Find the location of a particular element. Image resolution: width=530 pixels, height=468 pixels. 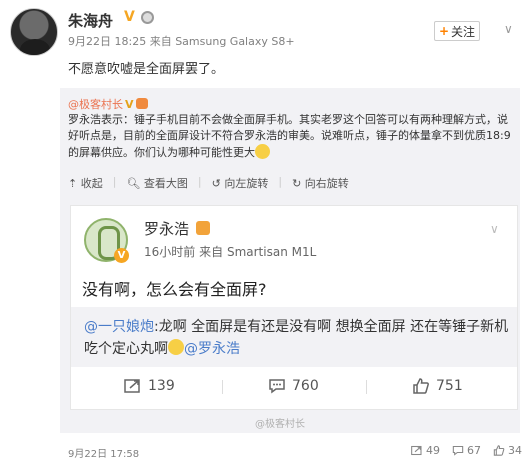

card-author-name: 罗永浩 is located at coordinates (167, 229).